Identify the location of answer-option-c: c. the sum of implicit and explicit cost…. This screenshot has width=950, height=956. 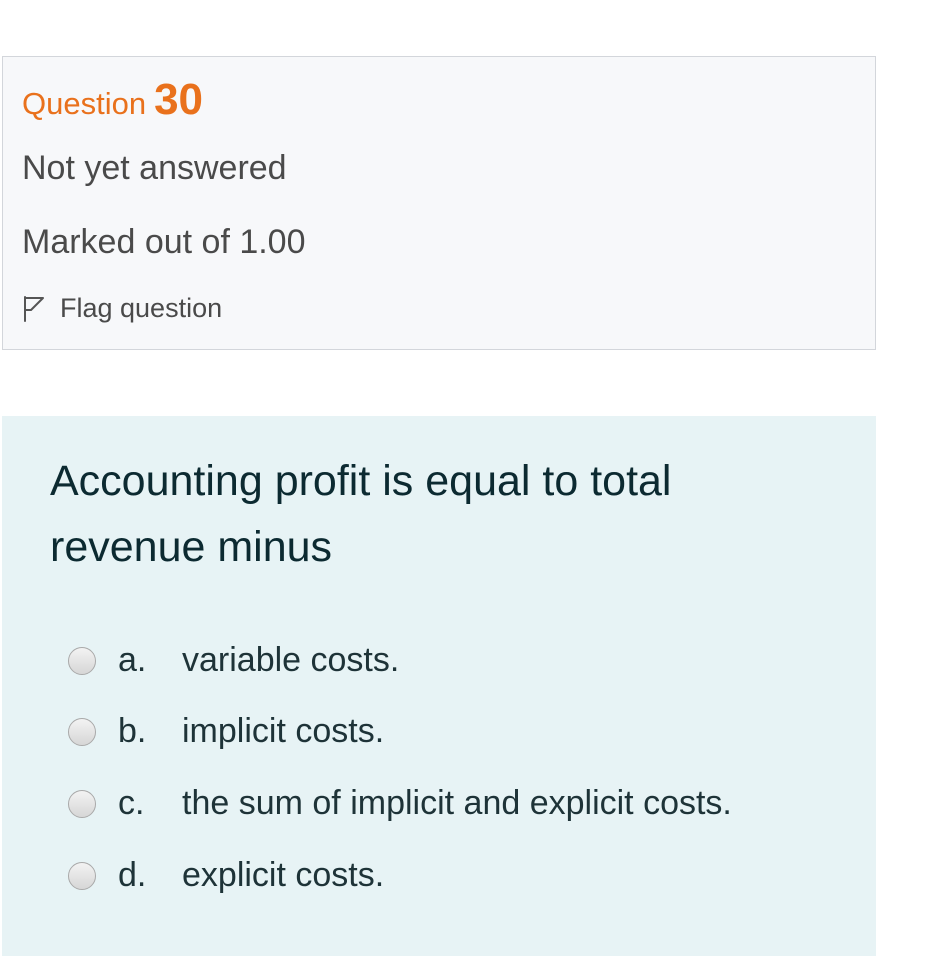
(400, 803).